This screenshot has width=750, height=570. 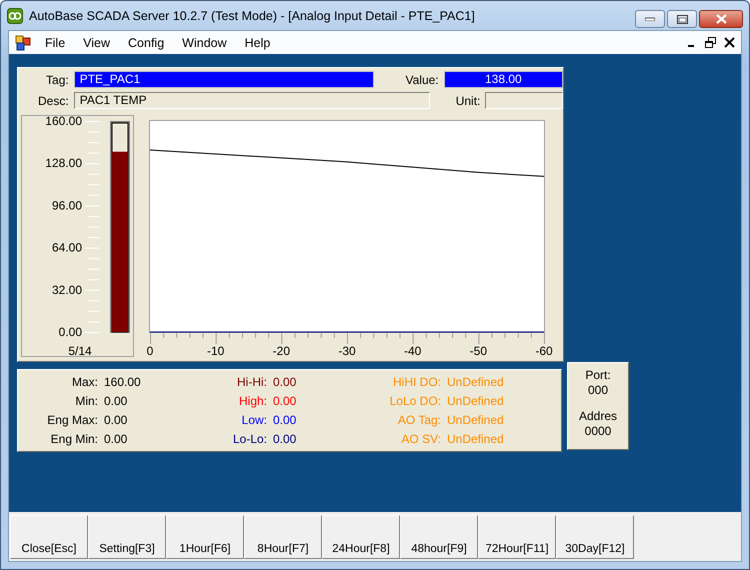 What do you see at coordinates (253, 420) in the screenshot?
I see `limit-label: Low:` at bounding box center [253, 420].